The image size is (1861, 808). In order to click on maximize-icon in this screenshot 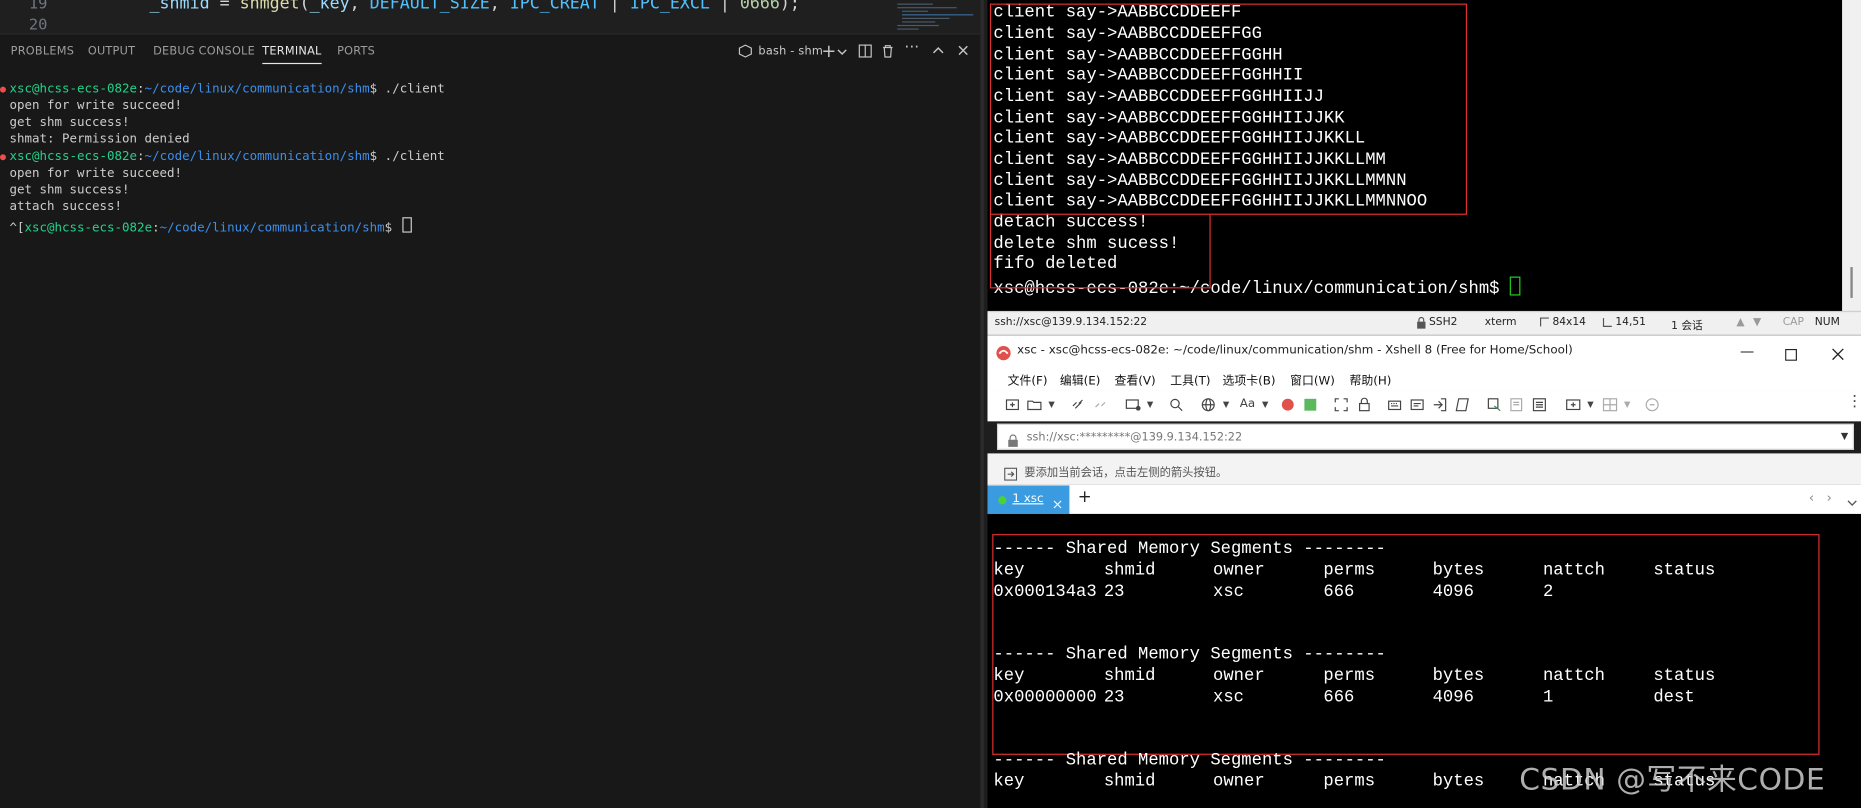, I will do `click(1791, 354)`.